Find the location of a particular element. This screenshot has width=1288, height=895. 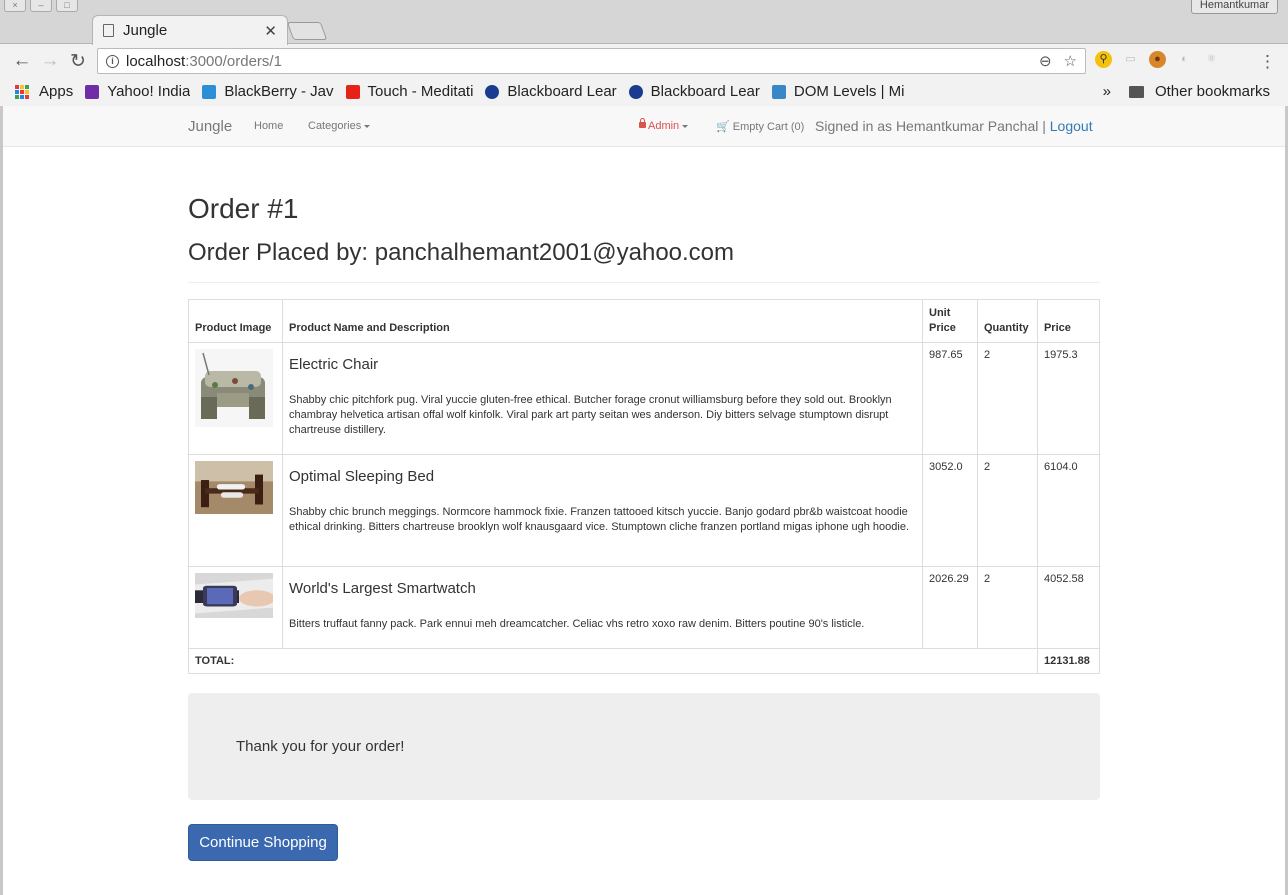

header-unit-price: Unit Price is located at coordinates (950, 321).